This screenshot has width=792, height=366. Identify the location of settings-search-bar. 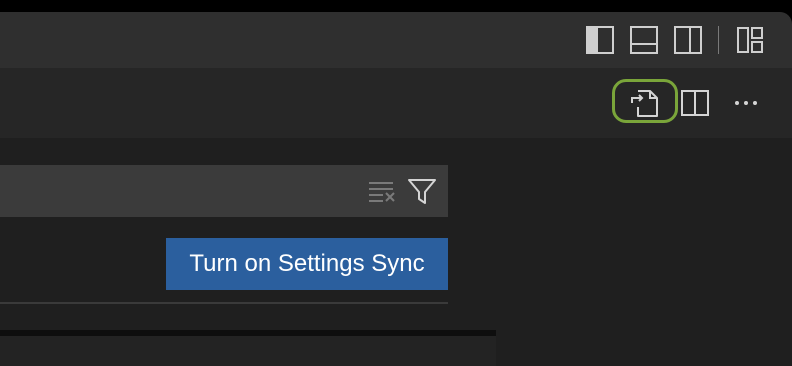
(224, 191).